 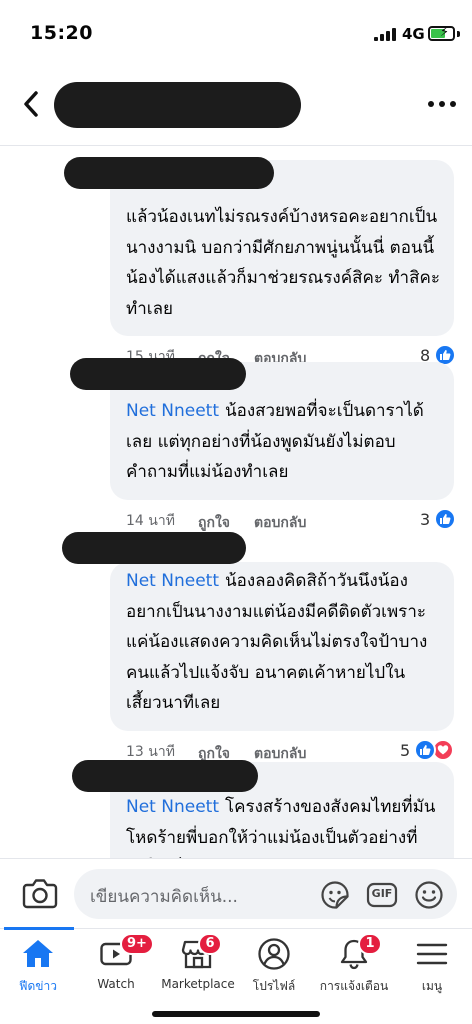 What do you see at coordinates (385, 34) in the screenshot?
I see `signal-icon` at bounding box center [385, 34].